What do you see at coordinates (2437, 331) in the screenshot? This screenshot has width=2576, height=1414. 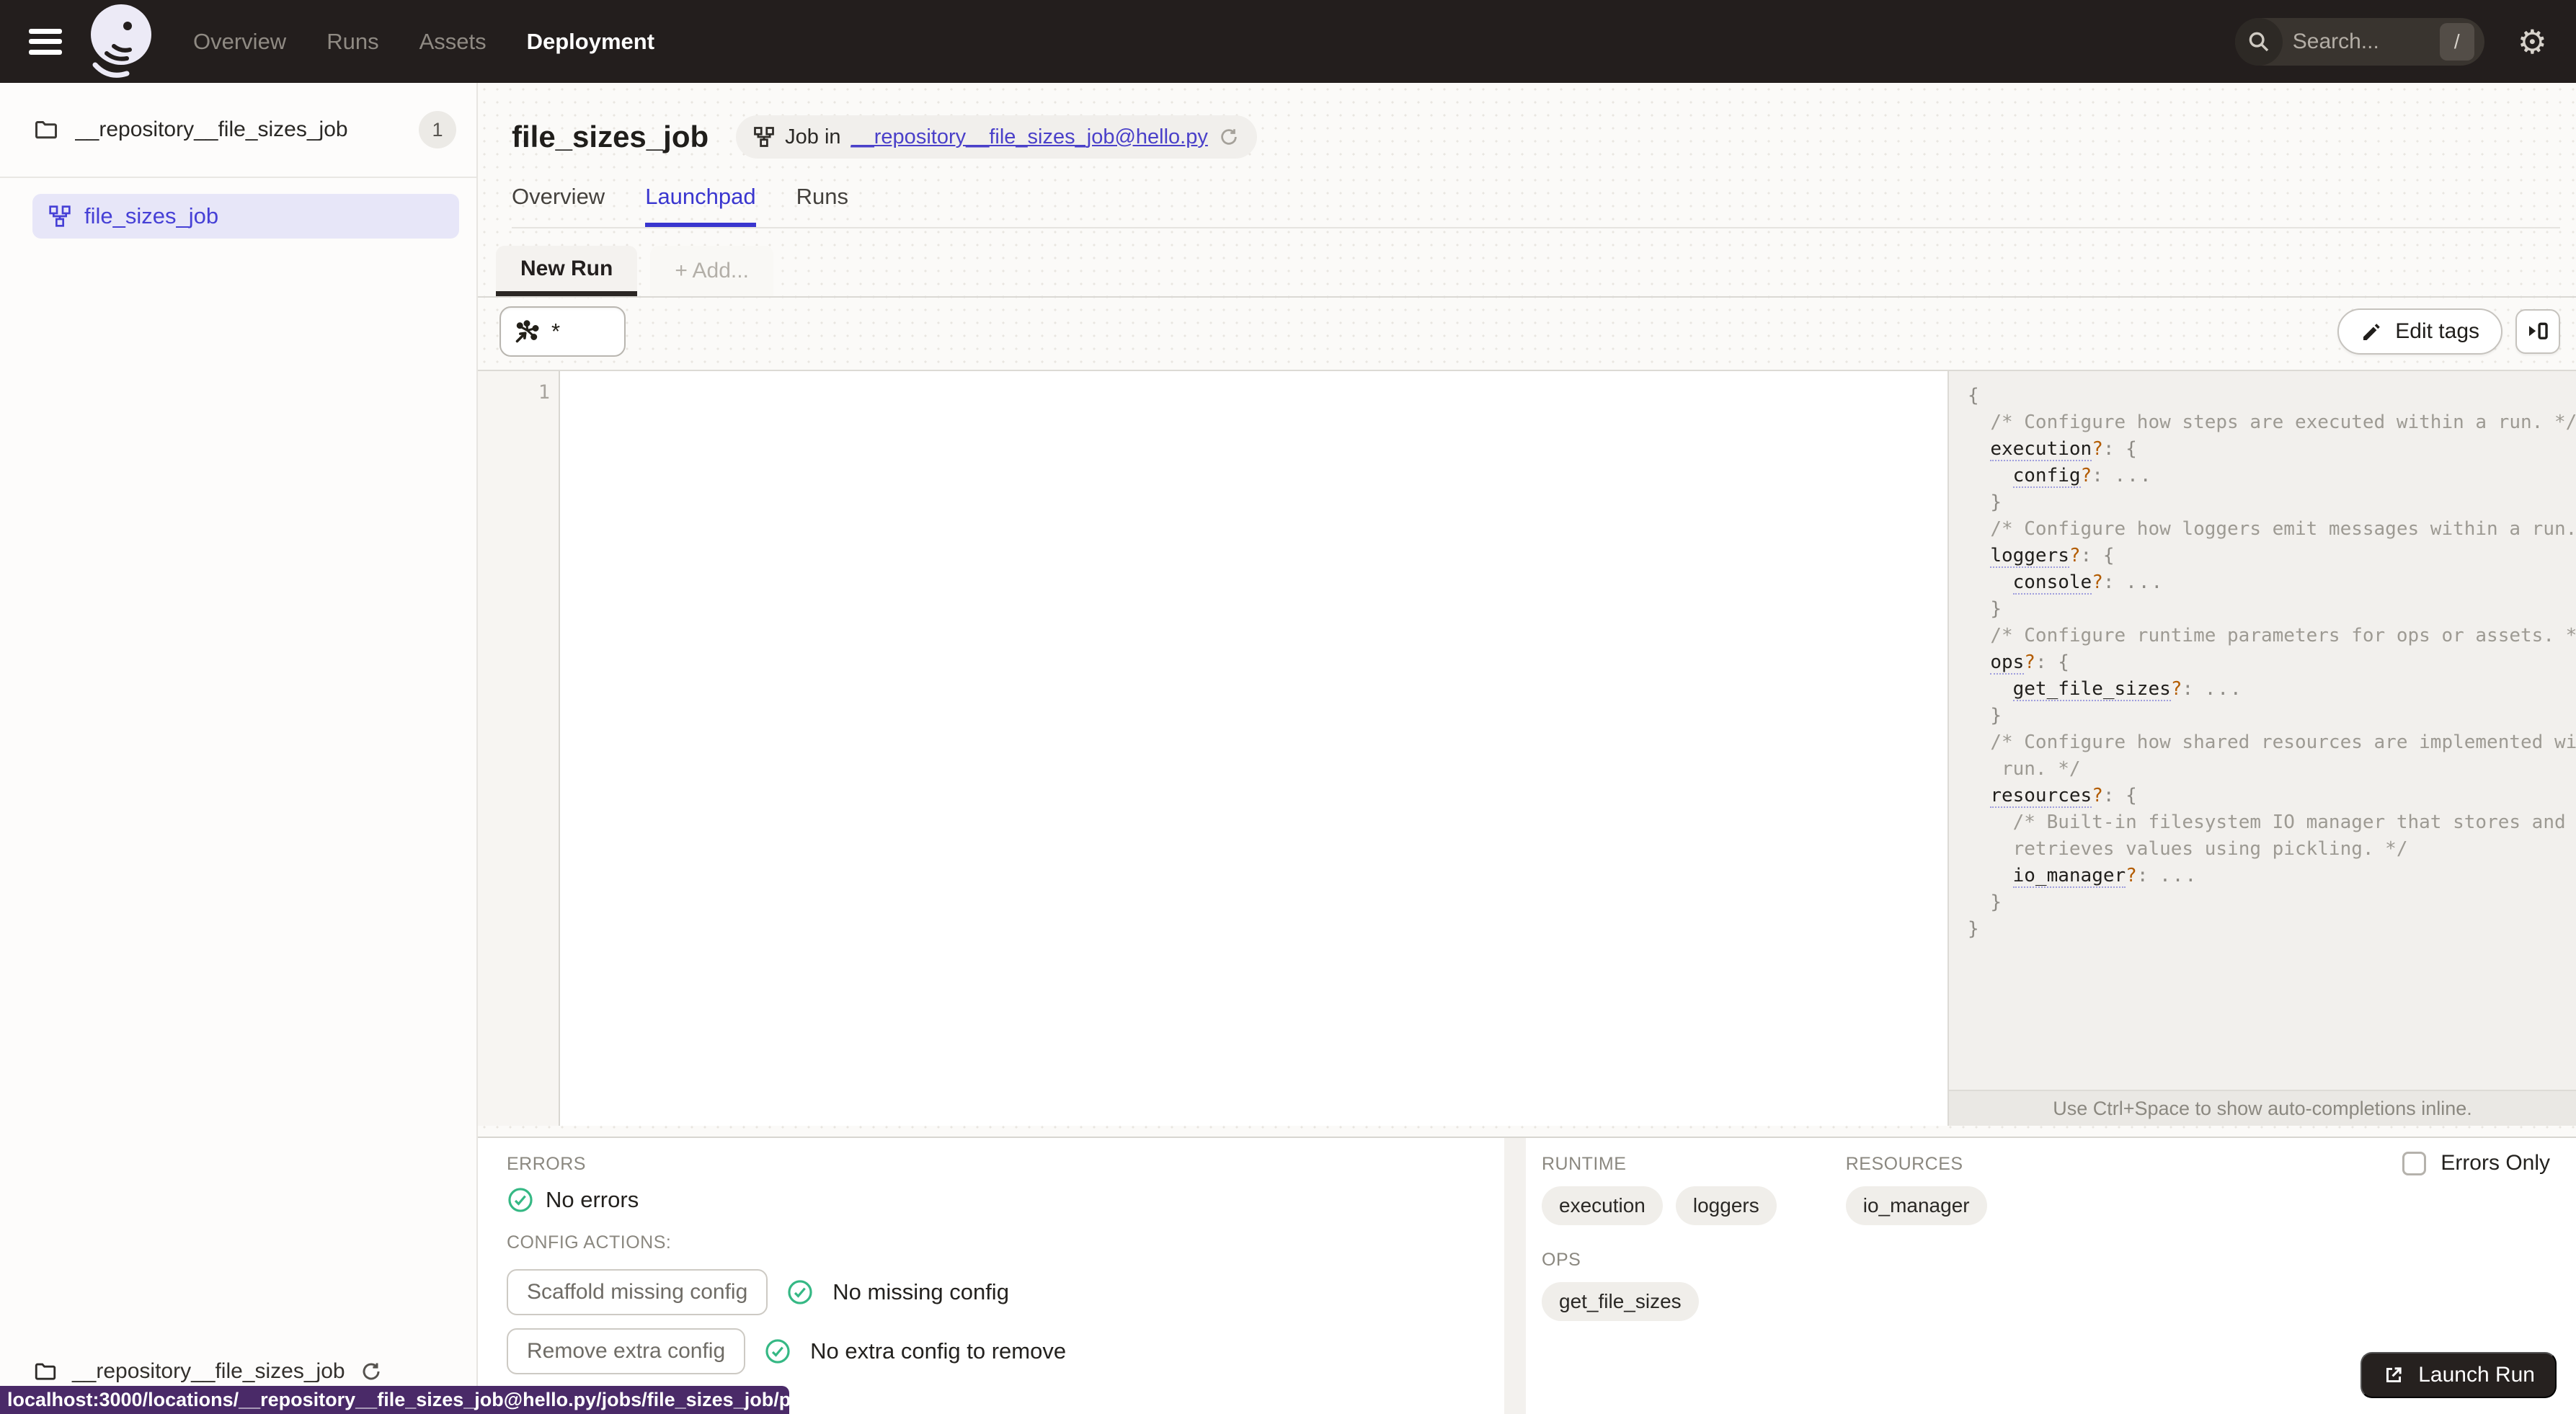 I see `edit-tags-label: Edit tags` at bounding box center [2437, 331].